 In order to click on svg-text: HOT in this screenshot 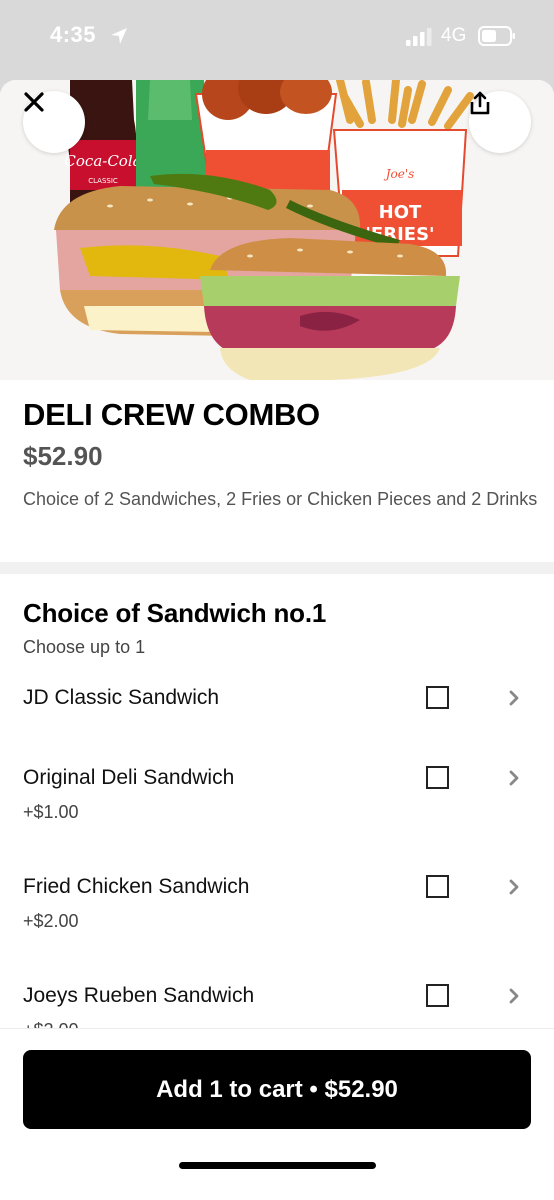, I will do `click(400, 212)`.